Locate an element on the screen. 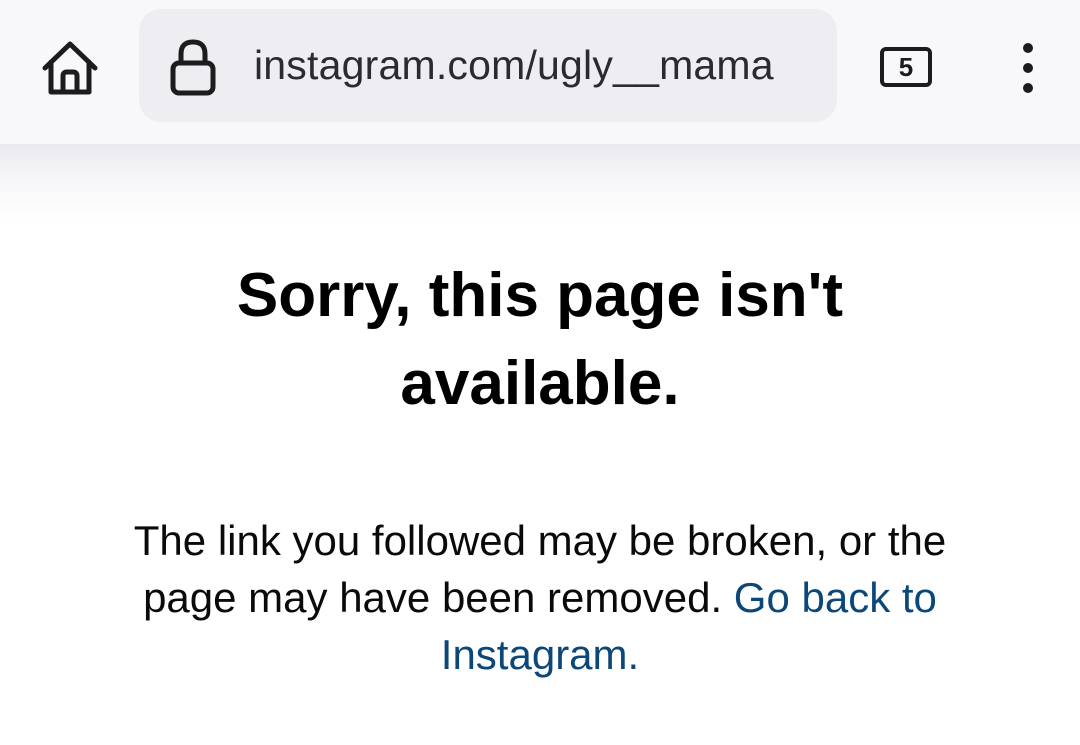  home-button is located at coordinates (70, 68).